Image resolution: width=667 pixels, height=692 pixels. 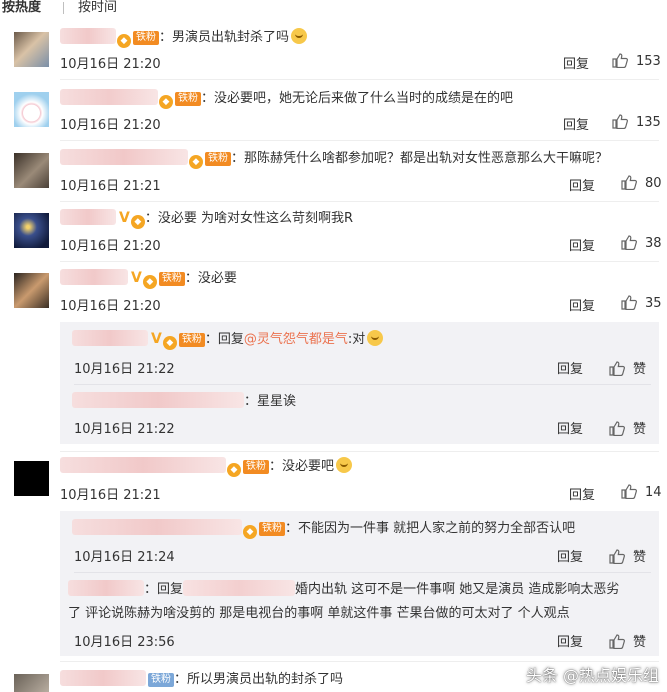 I want to click on reply-suffix: :对, so click(x=356, y=339).